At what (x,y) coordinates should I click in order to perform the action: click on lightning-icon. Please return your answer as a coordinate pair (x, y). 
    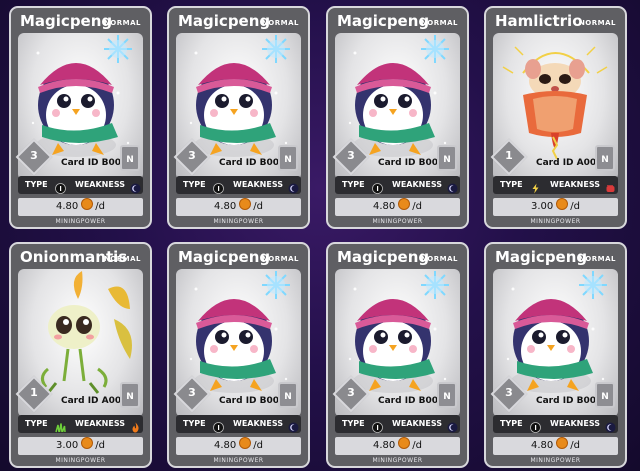
    Looking at the image, I should click on (535, 186).